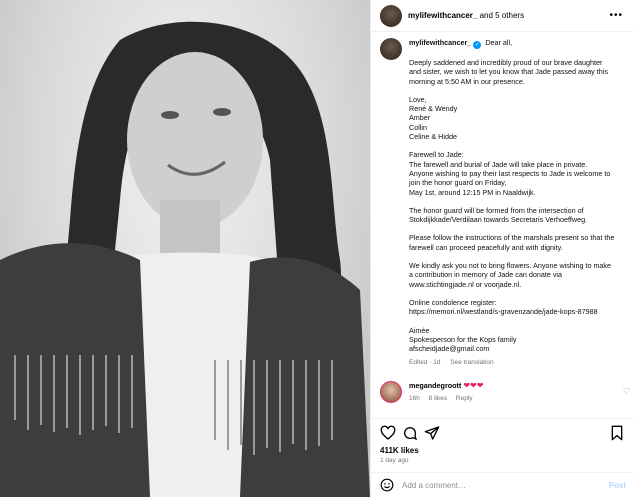 This screenshot has height=497, width=634. What do you see at coordinates (499, 42) in the screenshot?
I see `caption-line: Dear all,` at bounding box center [499, 42].